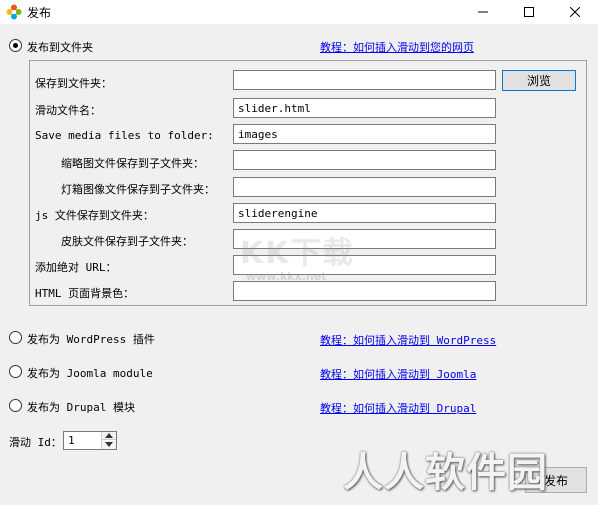 This screenshot has width=598, height=505. What do you see at coordinates (364, 80) in the screenshot?
I see `save-folder-input` at bounding box center [364, 80].